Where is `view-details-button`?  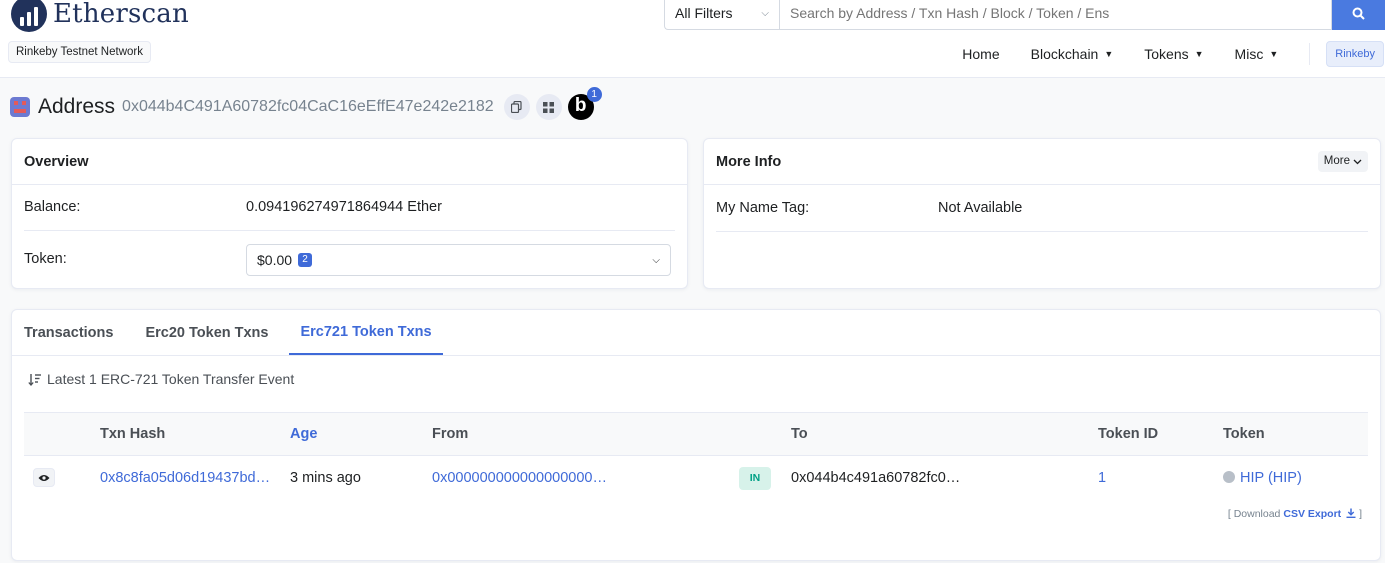
view-details-button is located at coordinates (44, 477).